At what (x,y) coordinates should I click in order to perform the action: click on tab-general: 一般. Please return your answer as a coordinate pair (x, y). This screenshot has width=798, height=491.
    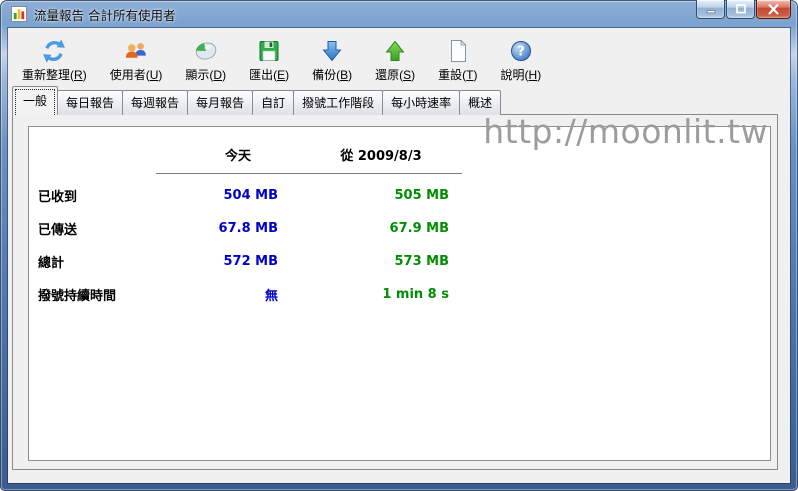
    Looking at the image, I should click on (35, 100).